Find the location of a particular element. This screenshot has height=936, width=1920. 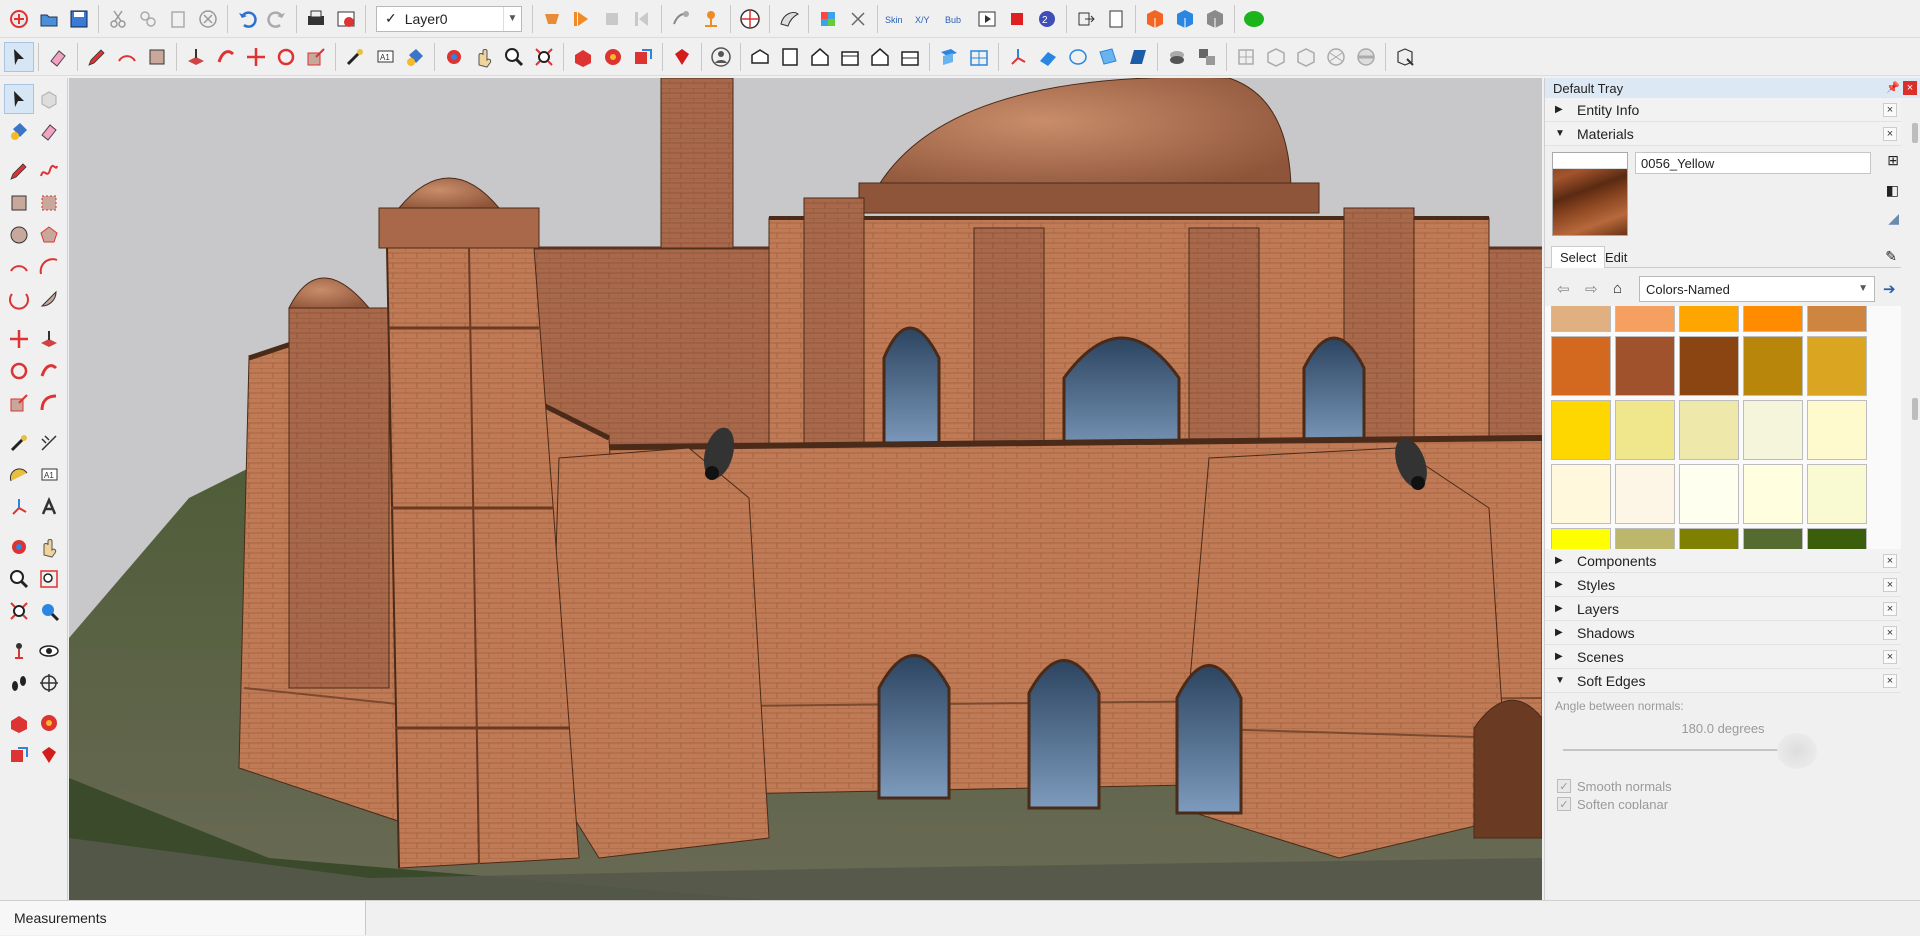

right-view-icon is located at coordinates (850, 57).